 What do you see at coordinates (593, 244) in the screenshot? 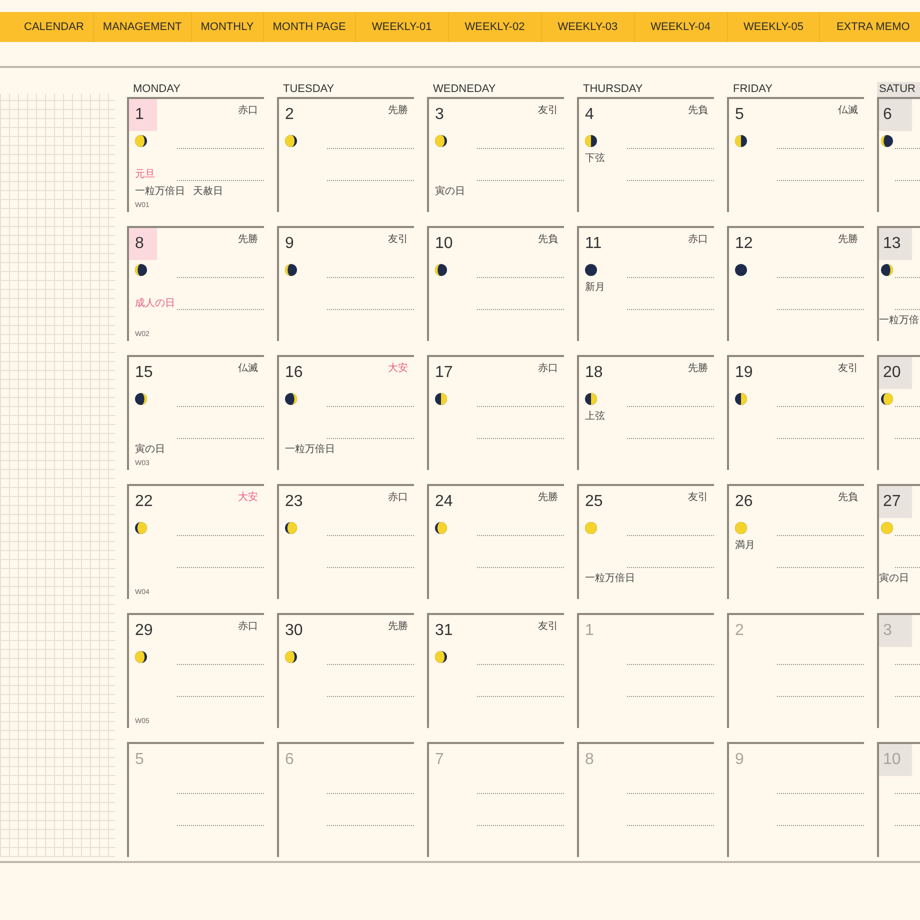
I see `date-number: 11` at bounding box center [593, 244].